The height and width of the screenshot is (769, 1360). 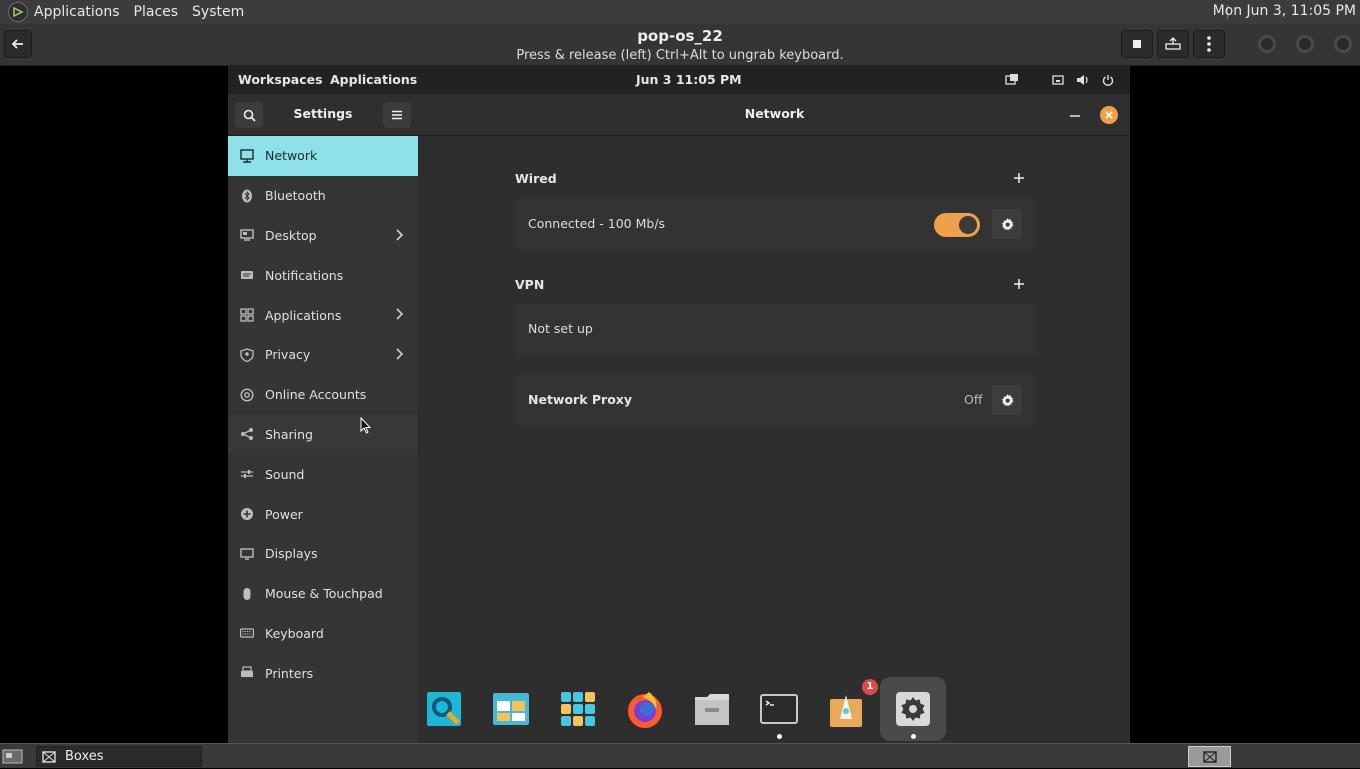 I want to click on desktop-icon, so click(x=247, y=235).